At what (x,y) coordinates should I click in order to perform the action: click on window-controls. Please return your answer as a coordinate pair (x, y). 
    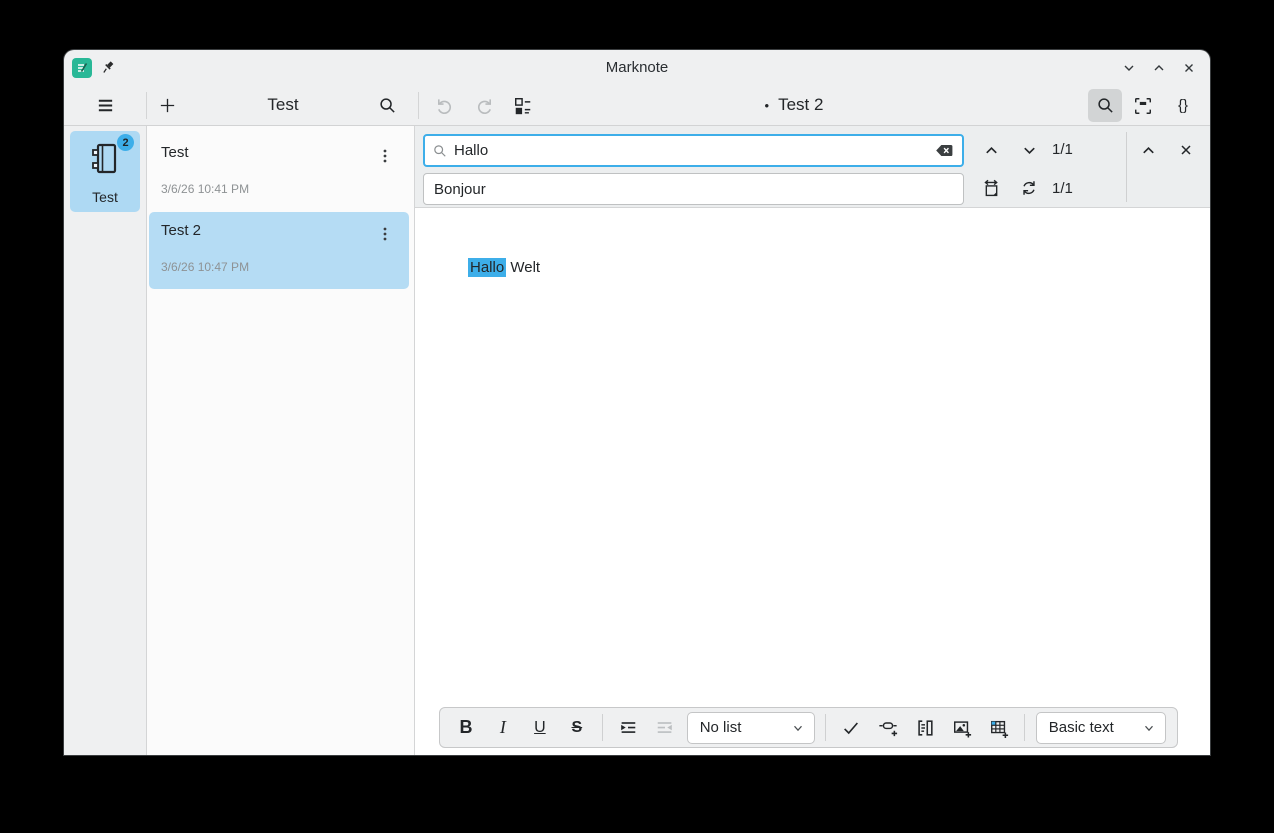
    Looking at the image, I should click on (1164, 68).